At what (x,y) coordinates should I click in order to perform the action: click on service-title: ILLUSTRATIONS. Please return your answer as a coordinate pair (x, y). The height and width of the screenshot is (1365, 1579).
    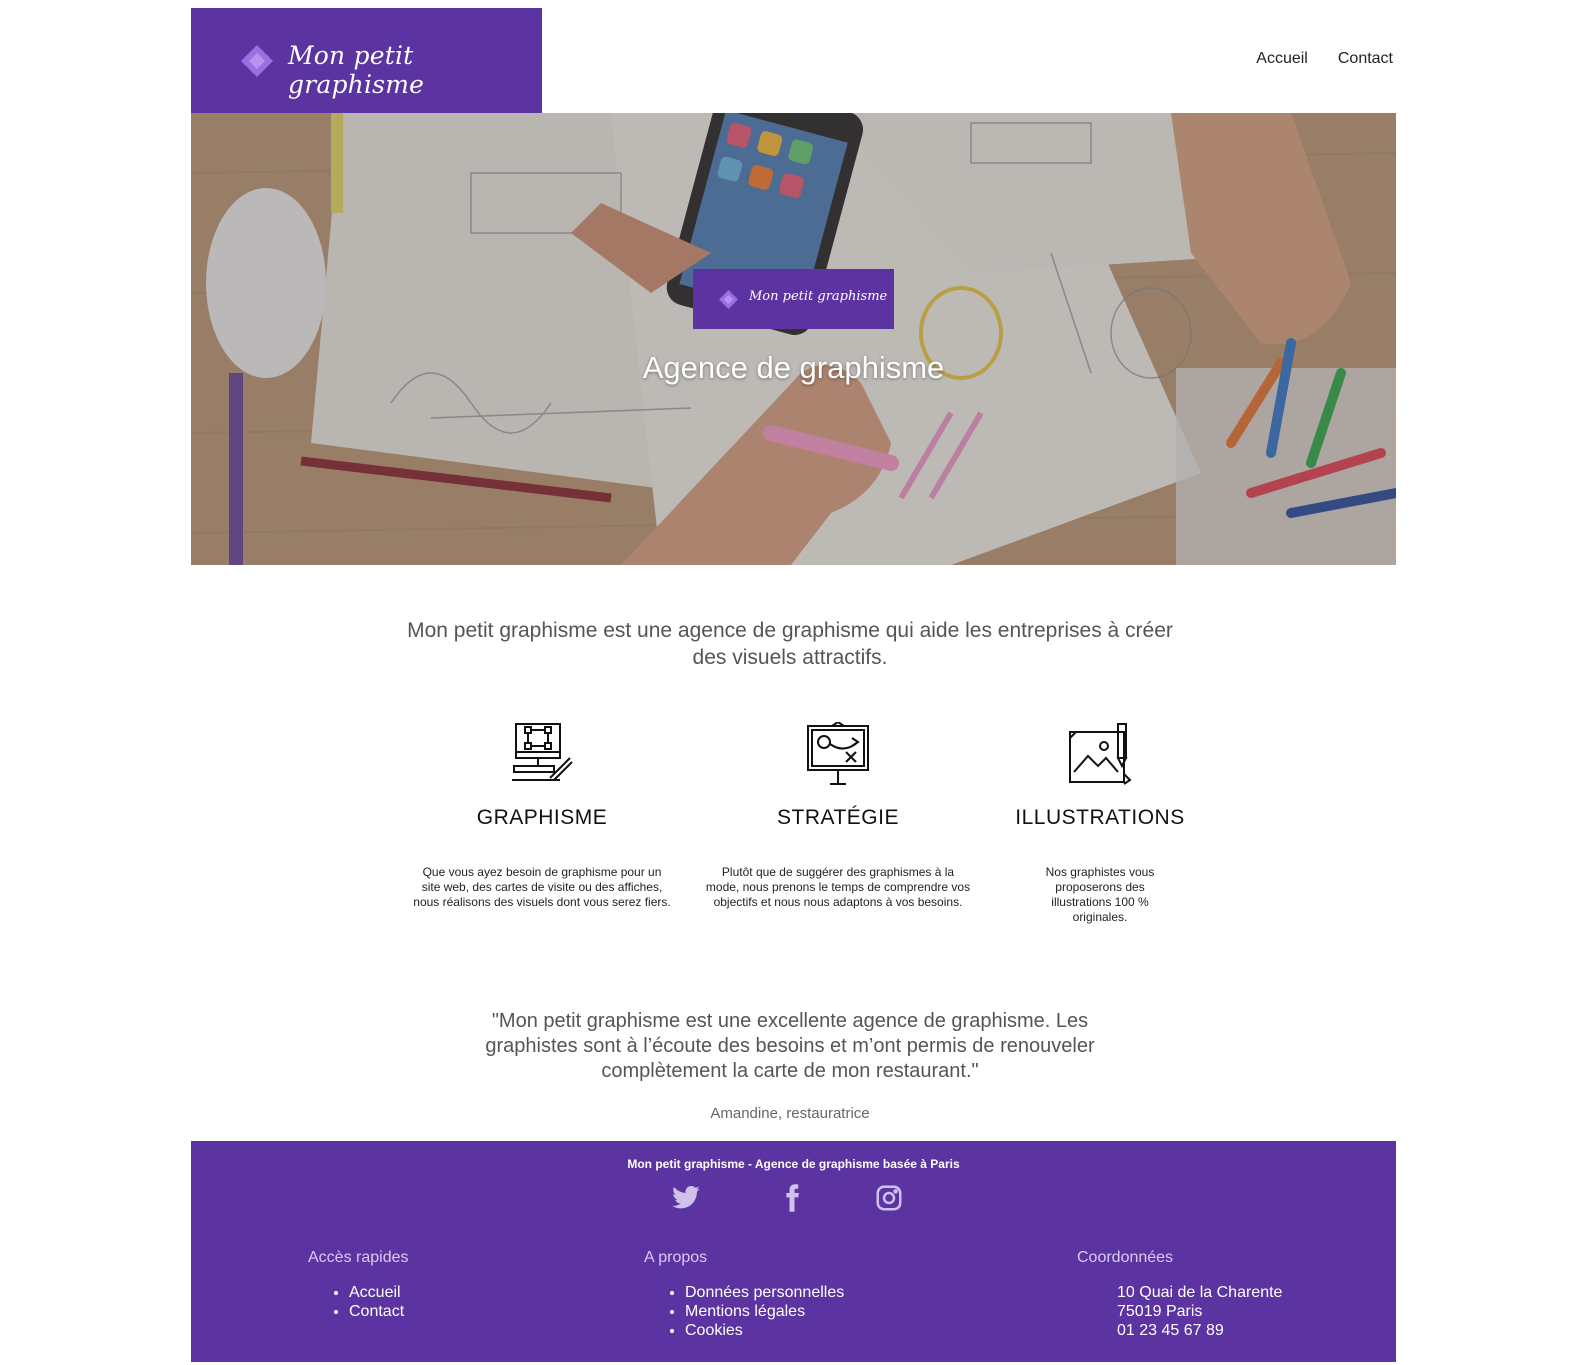
    Looking at the image, I should click on (1100, 817).